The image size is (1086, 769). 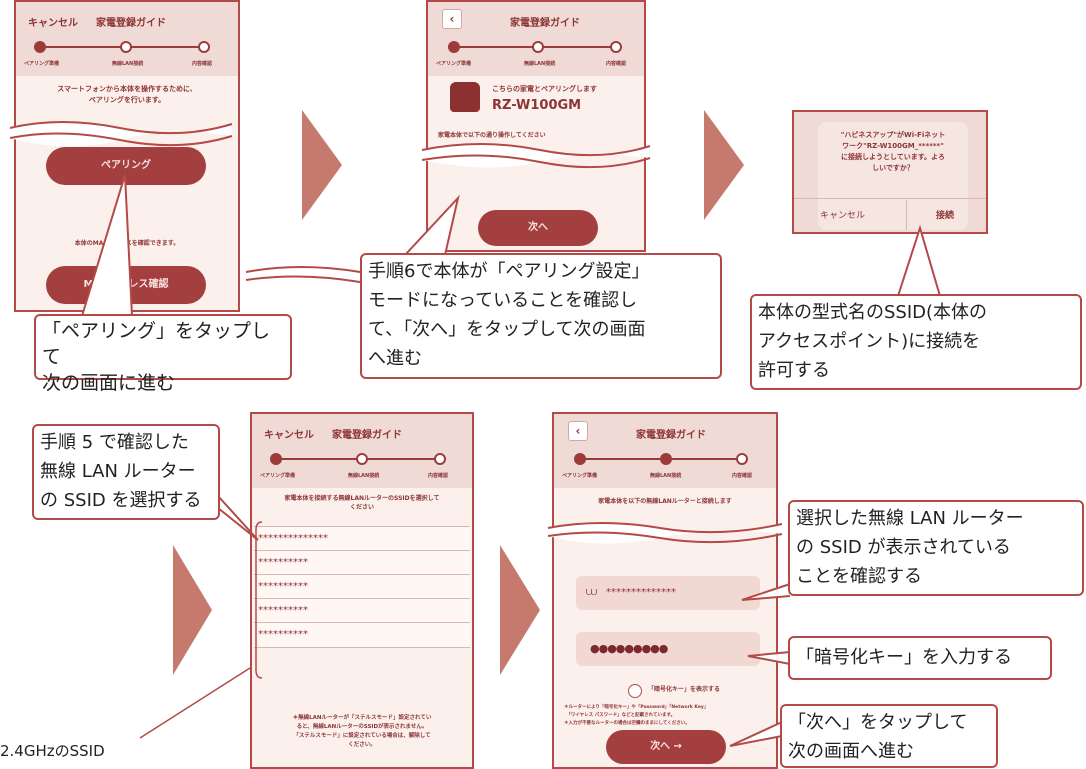 What do you see at coordinates (52, 751) in the screenshot?
I see `label-2-4ghz-ssid: 2.4GHzのSSID` at bounding box center [52, 751].